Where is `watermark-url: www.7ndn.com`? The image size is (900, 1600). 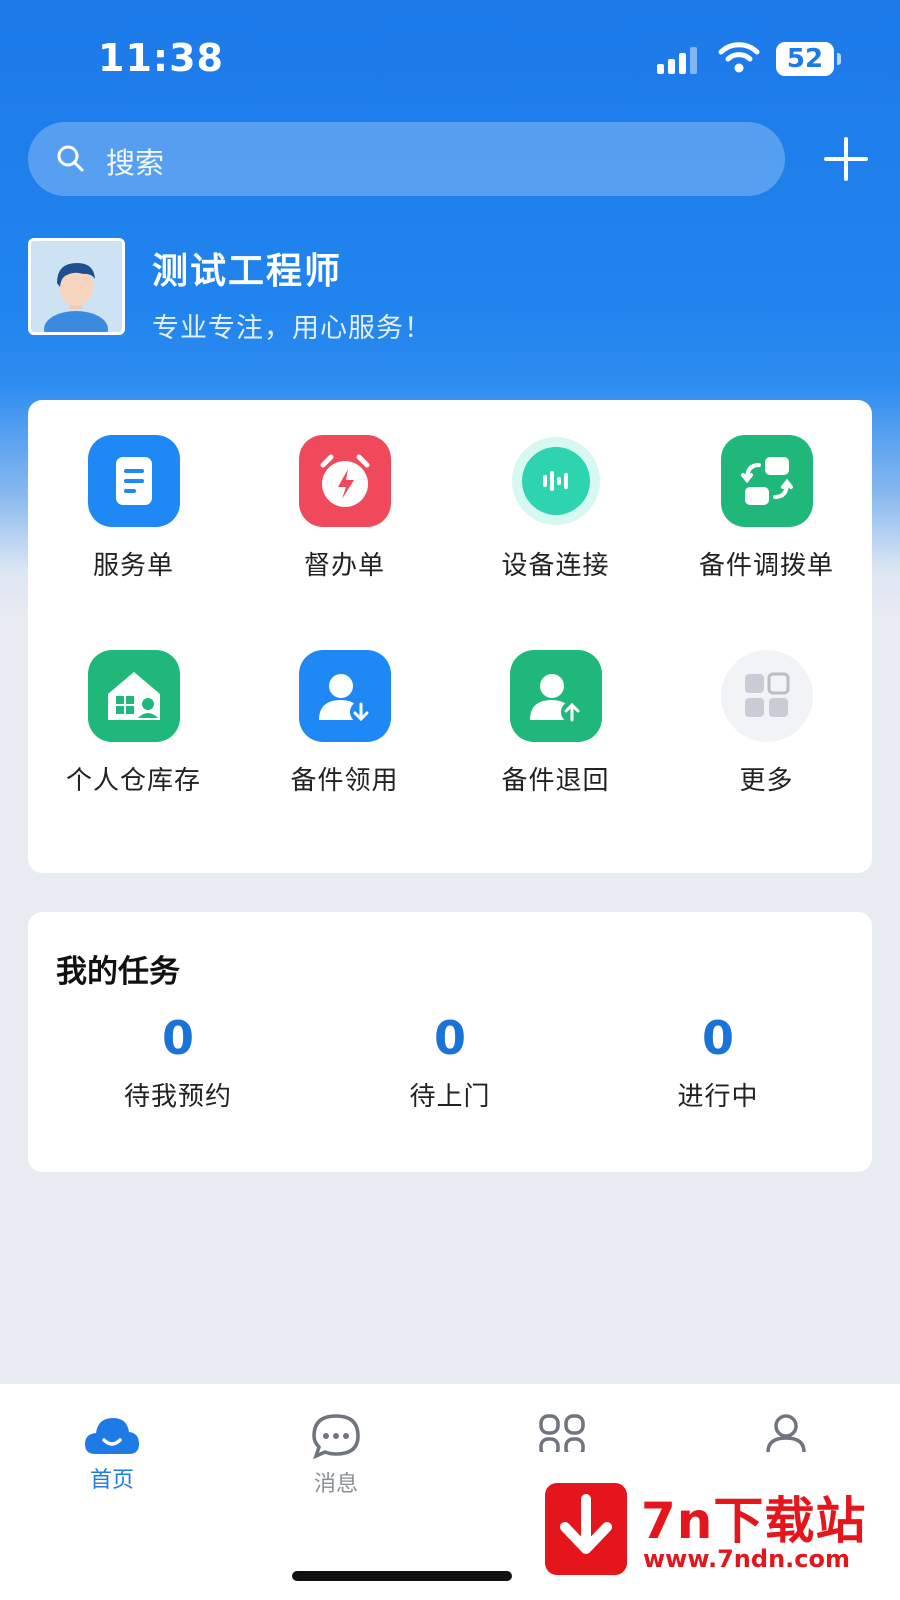
watermark-url: www.7ndn.com is located at coordinates (746, 1559).